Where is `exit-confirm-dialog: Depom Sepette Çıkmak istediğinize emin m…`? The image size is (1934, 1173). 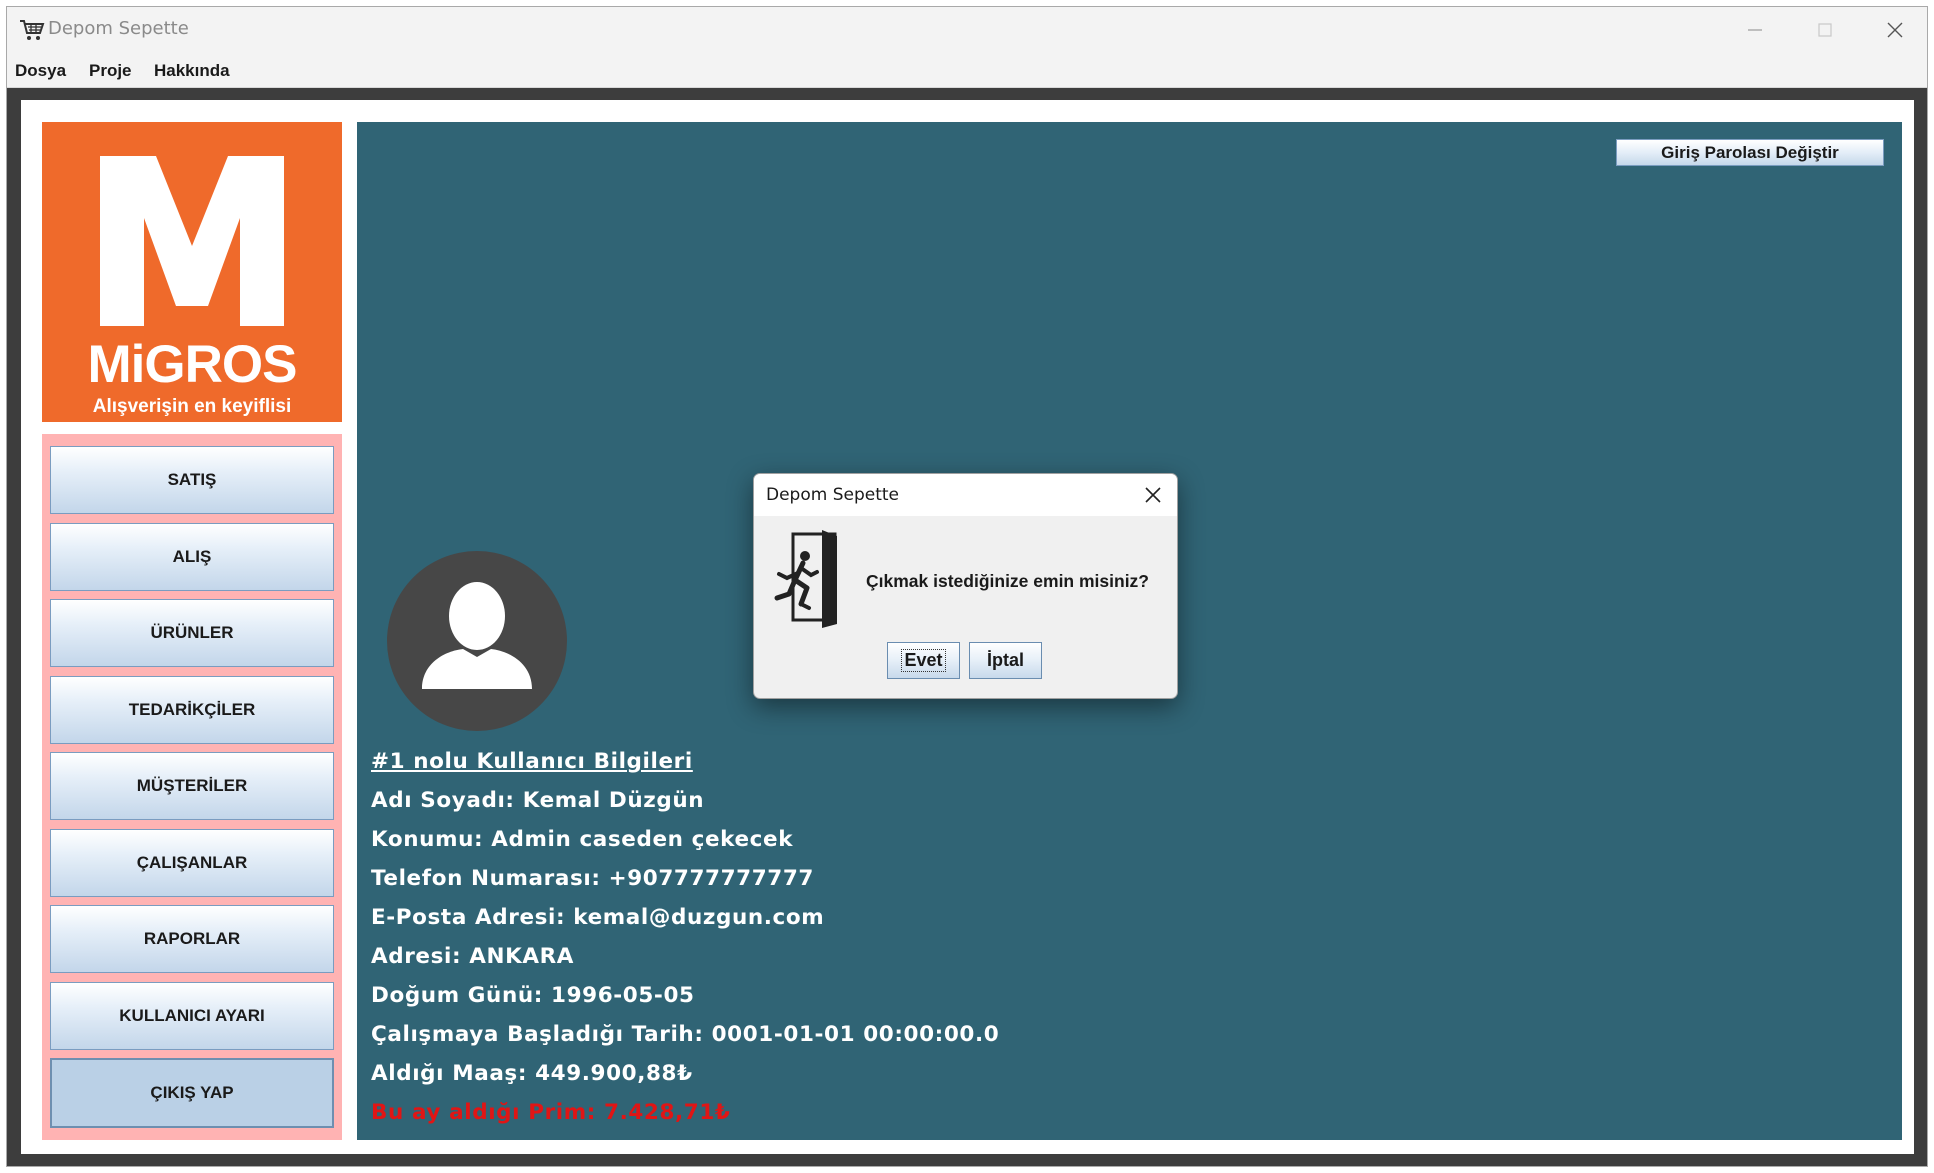 exit-confirm-dialog: Depom Sepette Çıkmak istediğinize emin m… is located at coordinates (965, 586).